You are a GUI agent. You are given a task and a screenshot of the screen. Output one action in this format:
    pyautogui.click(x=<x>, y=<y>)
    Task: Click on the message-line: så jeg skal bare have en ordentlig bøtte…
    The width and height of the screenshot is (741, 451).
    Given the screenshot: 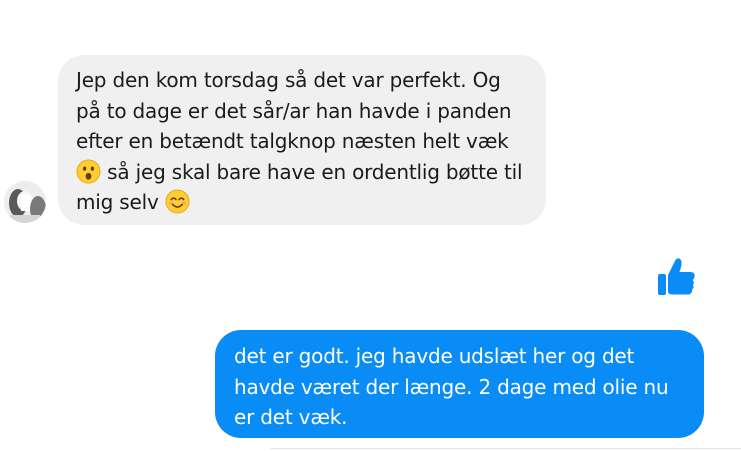 What is the action you would take?
    pyautogui.click(x=315, y=171)
    